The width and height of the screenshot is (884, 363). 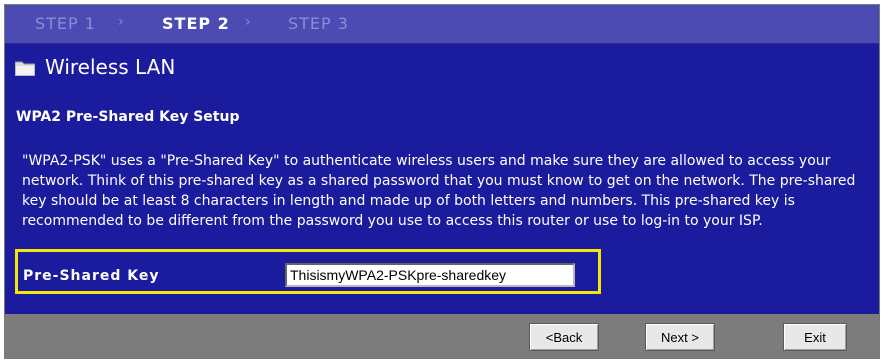 What do you see at coordinates (430, 275) in the screenshot?
I see `psk-input` at bounding box center [430, 275].